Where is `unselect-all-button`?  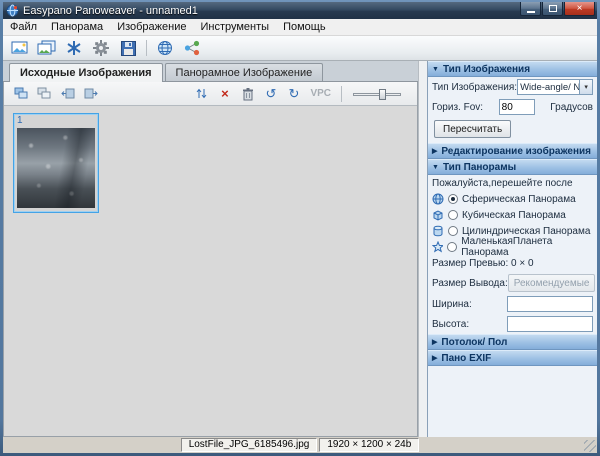 unselect-all-button is located at coordinates (44, 94).